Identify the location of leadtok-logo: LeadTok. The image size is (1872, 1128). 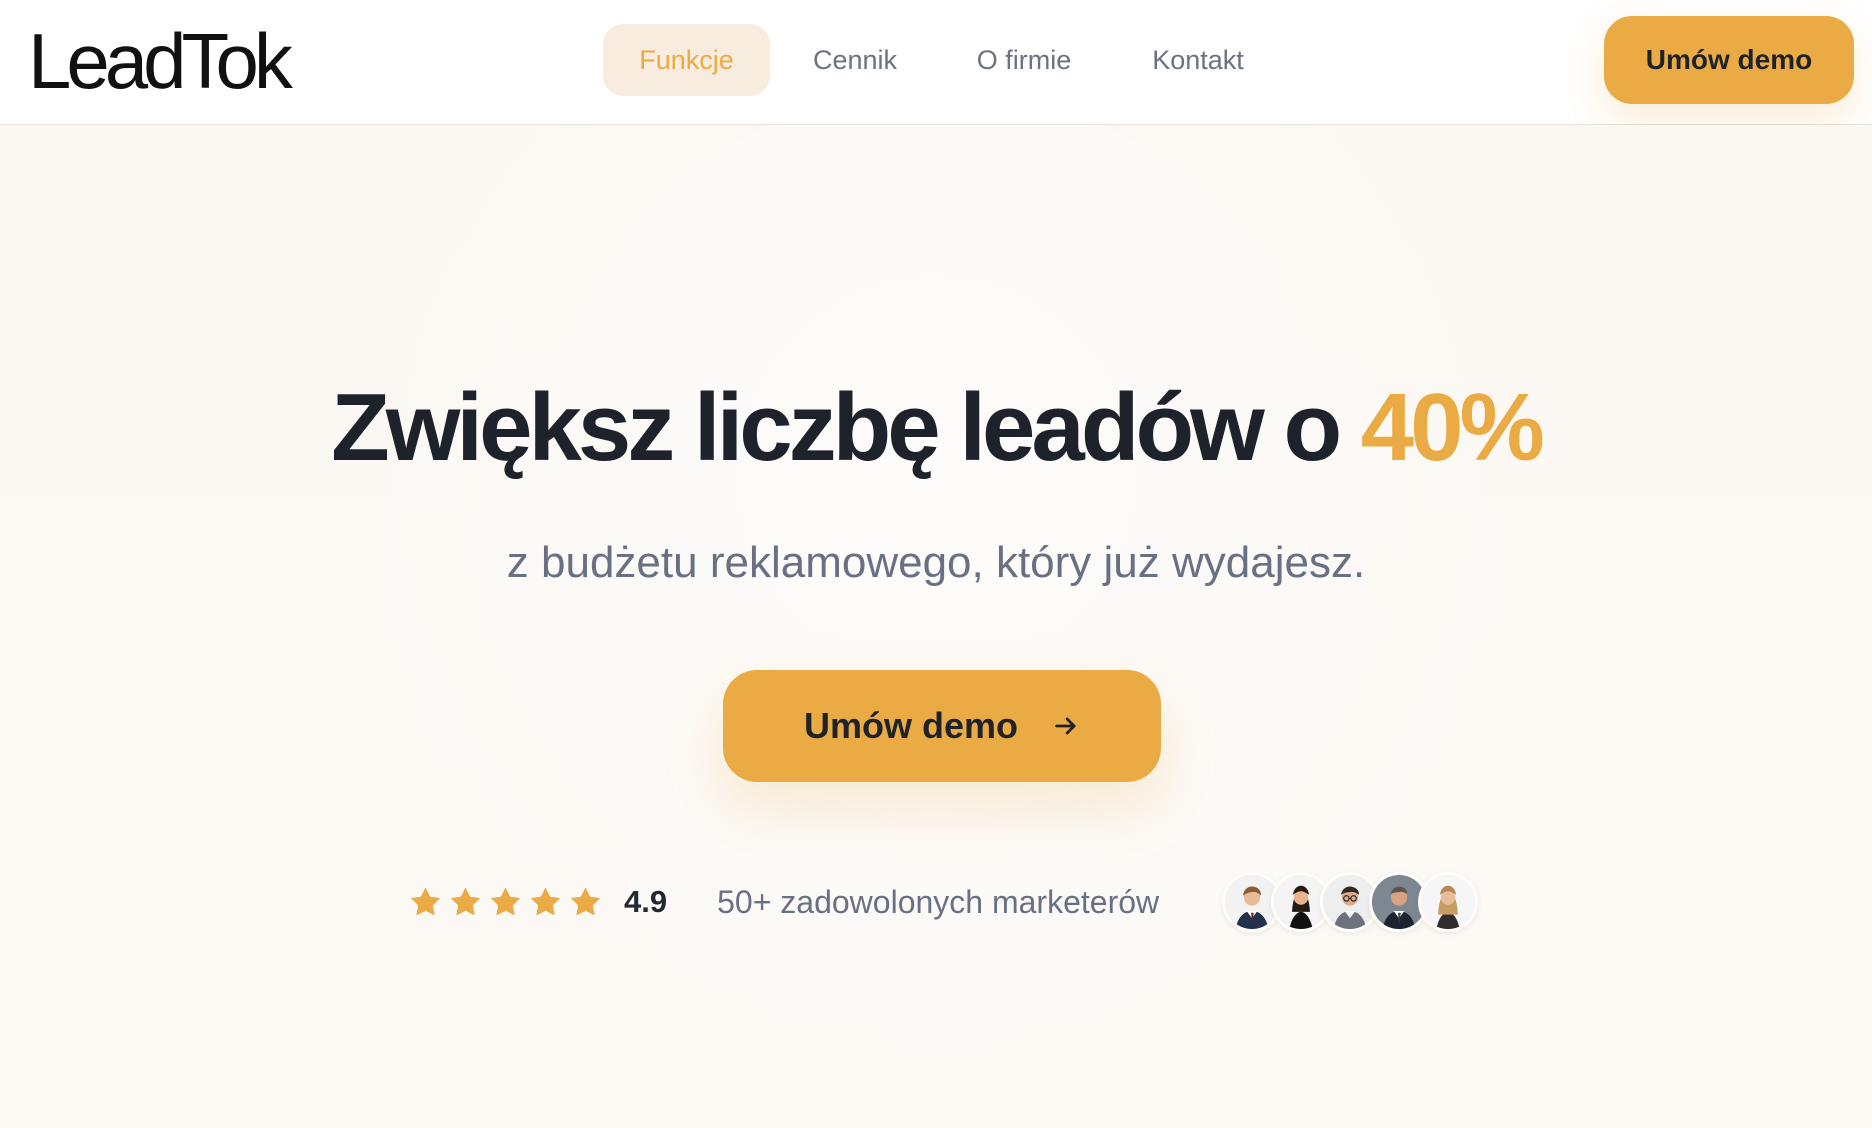
(160, 61).